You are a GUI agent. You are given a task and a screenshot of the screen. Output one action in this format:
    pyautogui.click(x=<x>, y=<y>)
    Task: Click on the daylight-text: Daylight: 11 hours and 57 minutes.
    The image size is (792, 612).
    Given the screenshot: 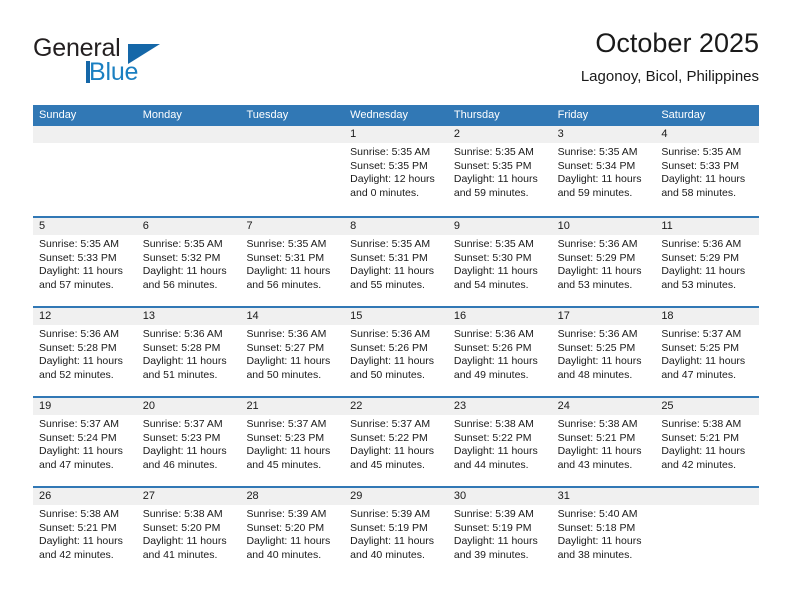 What is the action you would take?
    pyautogui.click(x=81, y=278)
    